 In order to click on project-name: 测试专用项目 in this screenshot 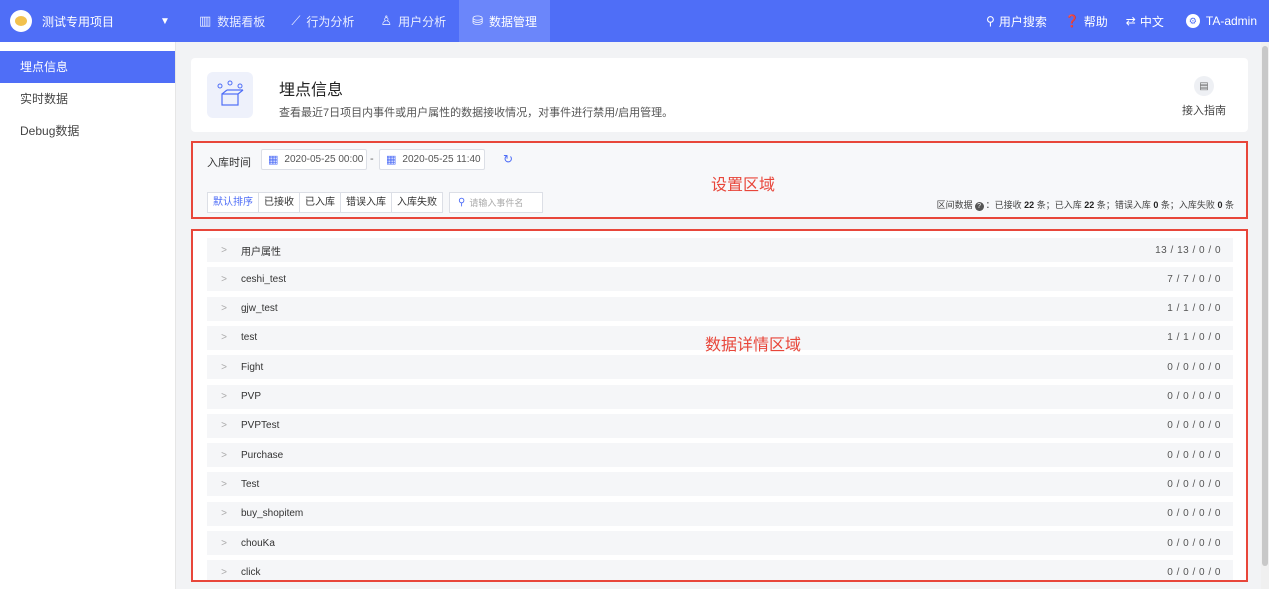, I will do `click(78, 21)`.